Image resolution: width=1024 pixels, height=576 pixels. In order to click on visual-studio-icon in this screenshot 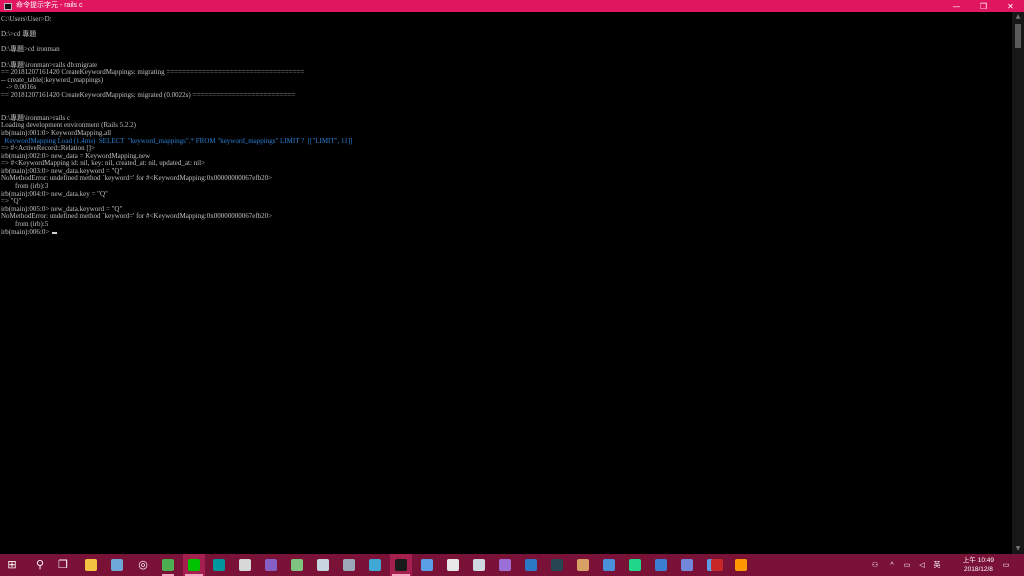, I will do `click(271, 565)`.